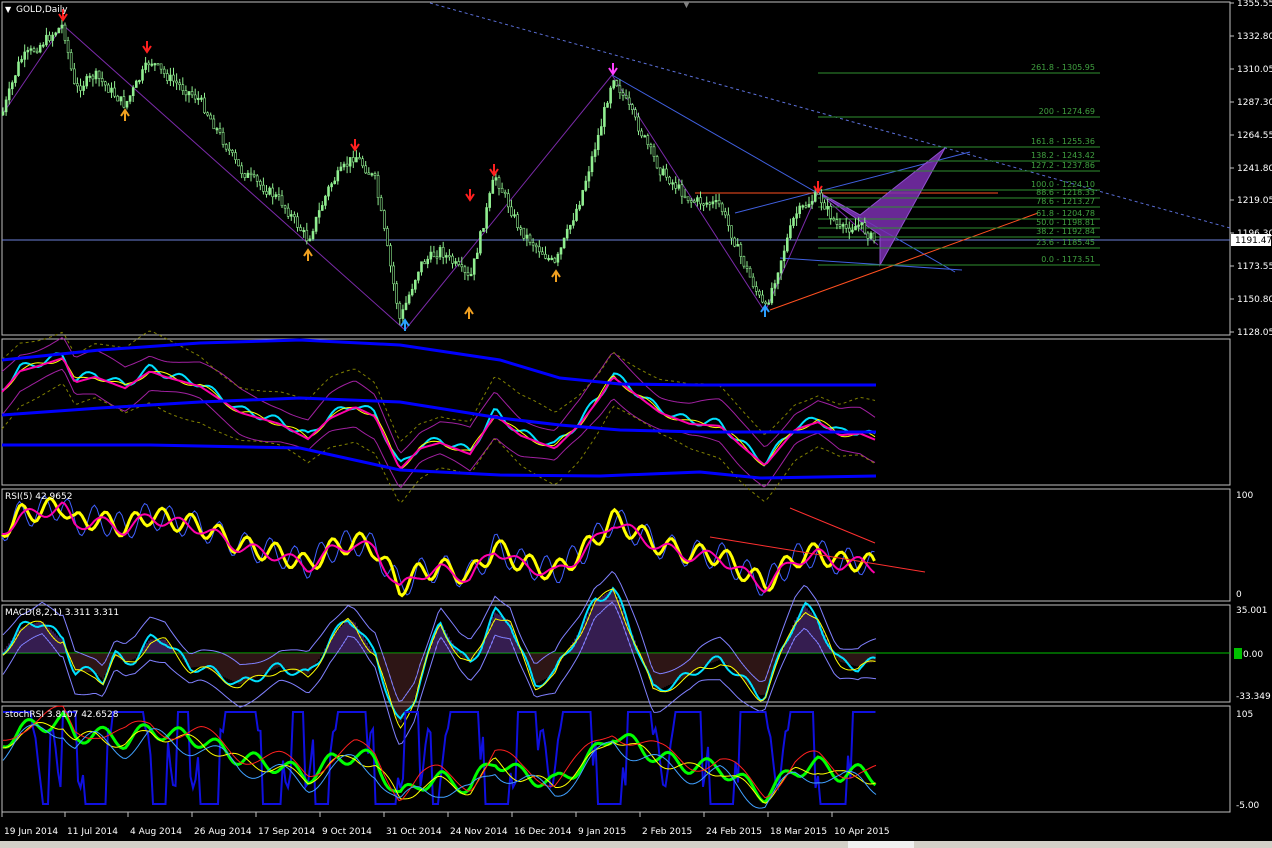 The height and width of the screenshot is (848, 1272). I want to click on date-axis-label: 11 Jul 2014, so click(92, 832).